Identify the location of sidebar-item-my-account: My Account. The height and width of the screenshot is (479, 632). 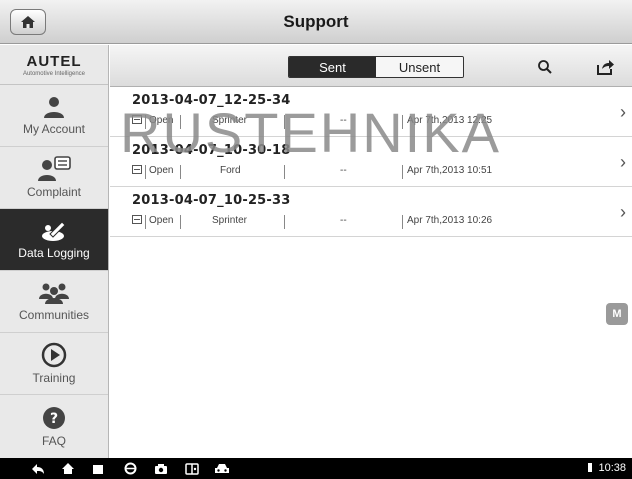
(54, 116).